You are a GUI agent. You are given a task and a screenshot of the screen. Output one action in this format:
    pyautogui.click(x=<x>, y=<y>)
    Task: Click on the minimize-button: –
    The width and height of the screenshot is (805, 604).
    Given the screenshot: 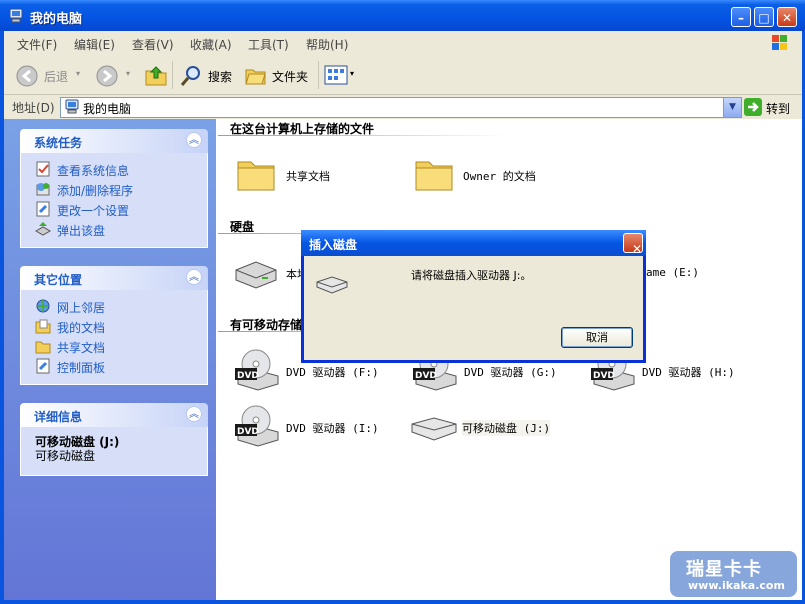 What is the action you would take?
    pyautogui.click(x=741, y=17)
    